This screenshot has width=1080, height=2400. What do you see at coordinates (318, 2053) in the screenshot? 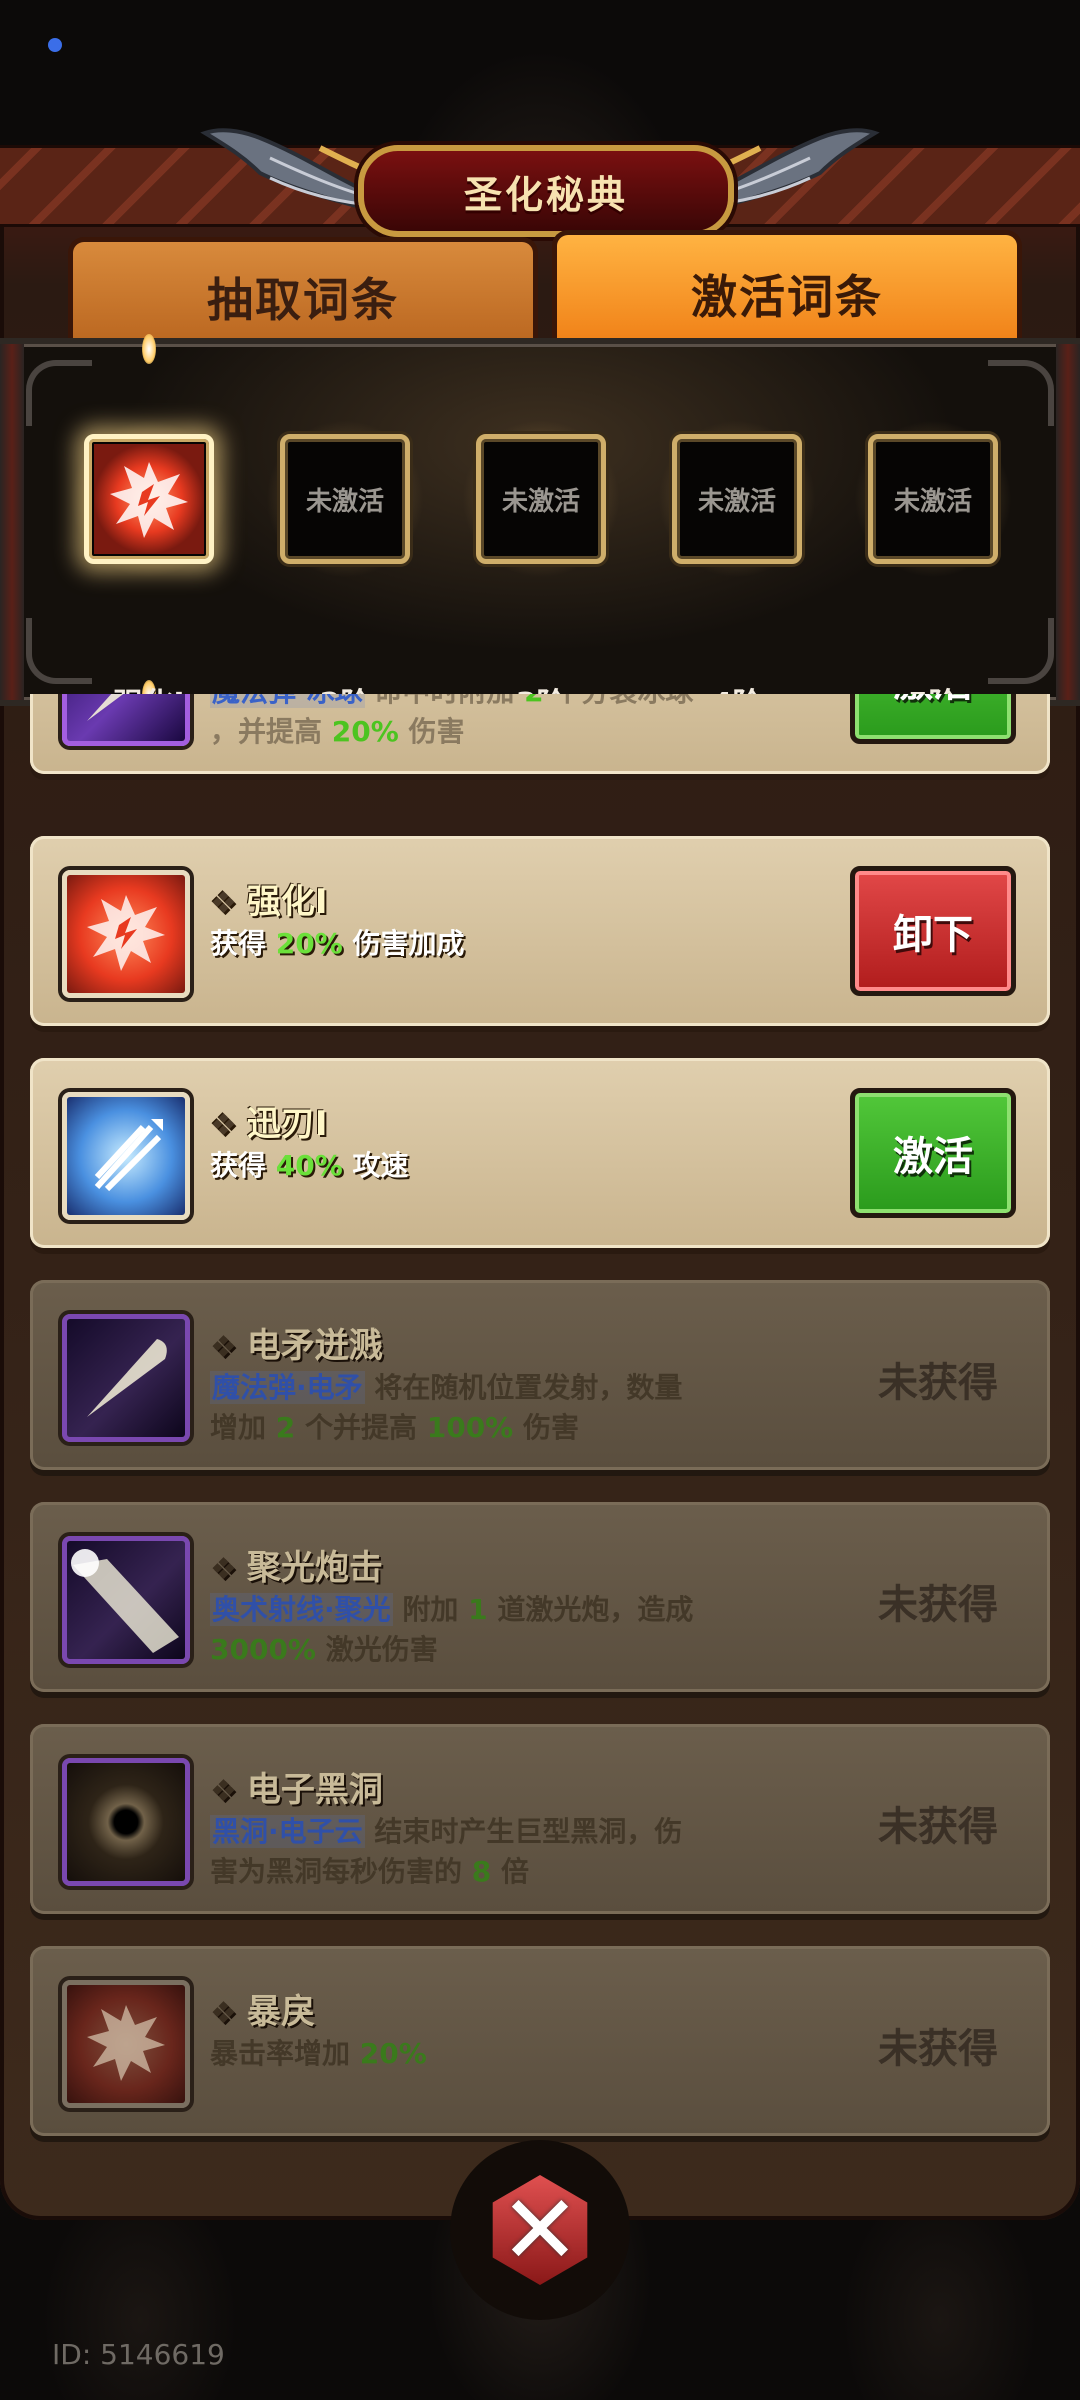
I see `entry-description: 暴击率增加 20%` at bounding box center [318, 2053].